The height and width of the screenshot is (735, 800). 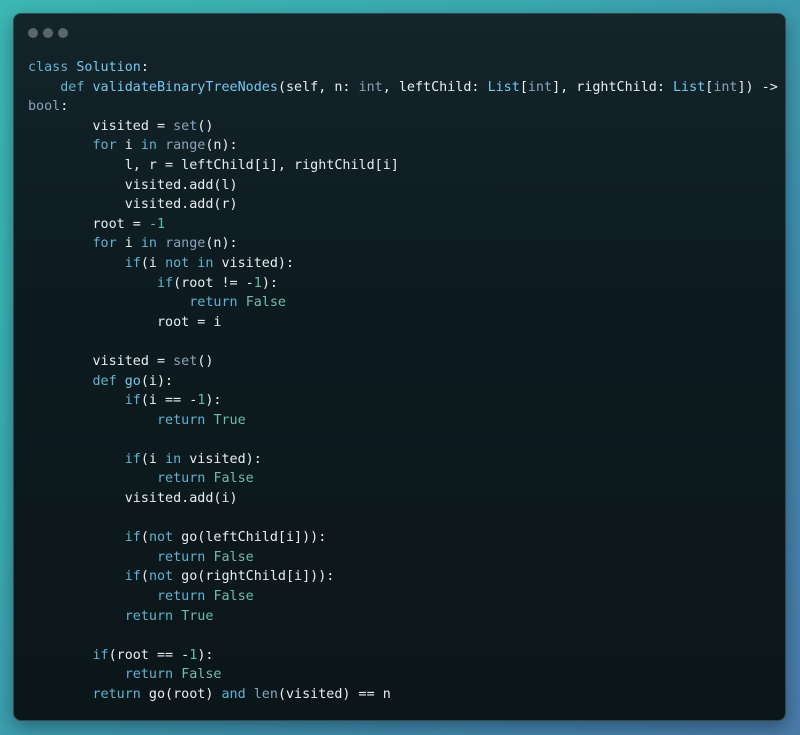 What do you see at coordinates (401, 499) in the screenshot?
I see `code-line: visited.add(i)` at bounding box center [401, 499].